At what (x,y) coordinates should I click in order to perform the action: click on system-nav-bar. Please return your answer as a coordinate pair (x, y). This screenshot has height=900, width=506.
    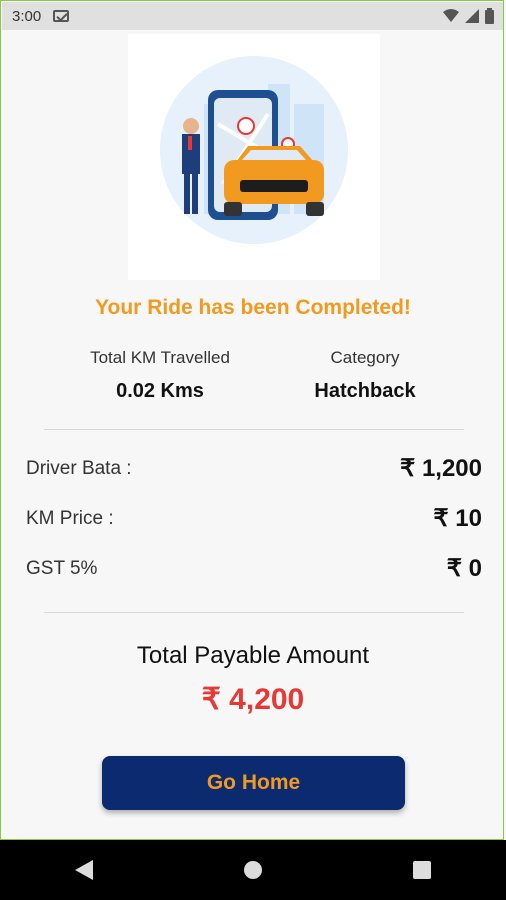
    Looking at the image, I should click on (253, 870).